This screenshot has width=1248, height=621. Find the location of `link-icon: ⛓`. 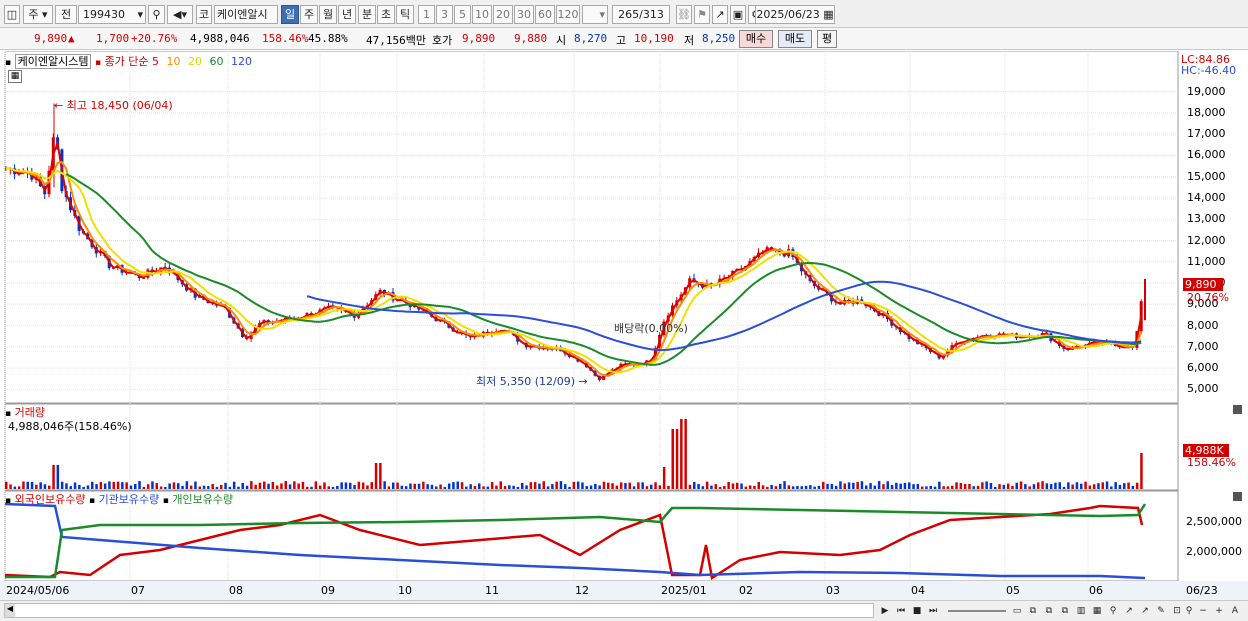

link-icon: ⛓ is located at coordinates (684, 14).